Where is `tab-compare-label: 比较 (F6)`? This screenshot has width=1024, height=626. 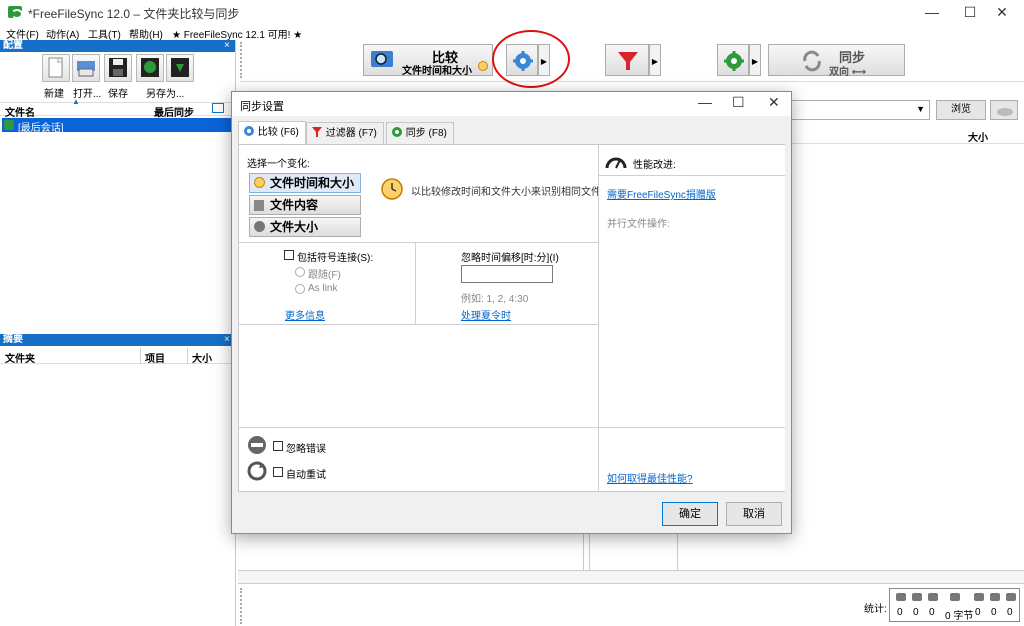
tab-compare-label: 比较 (F6) is located at coordinates (278, 132).